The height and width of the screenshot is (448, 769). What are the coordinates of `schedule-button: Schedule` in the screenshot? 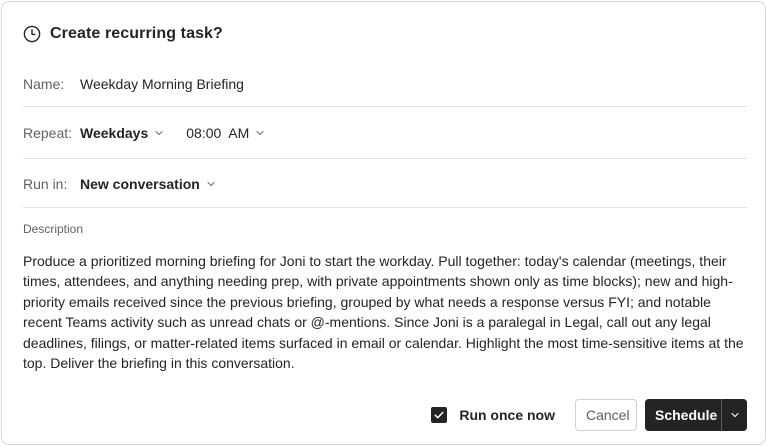 It's located at (683, 415).